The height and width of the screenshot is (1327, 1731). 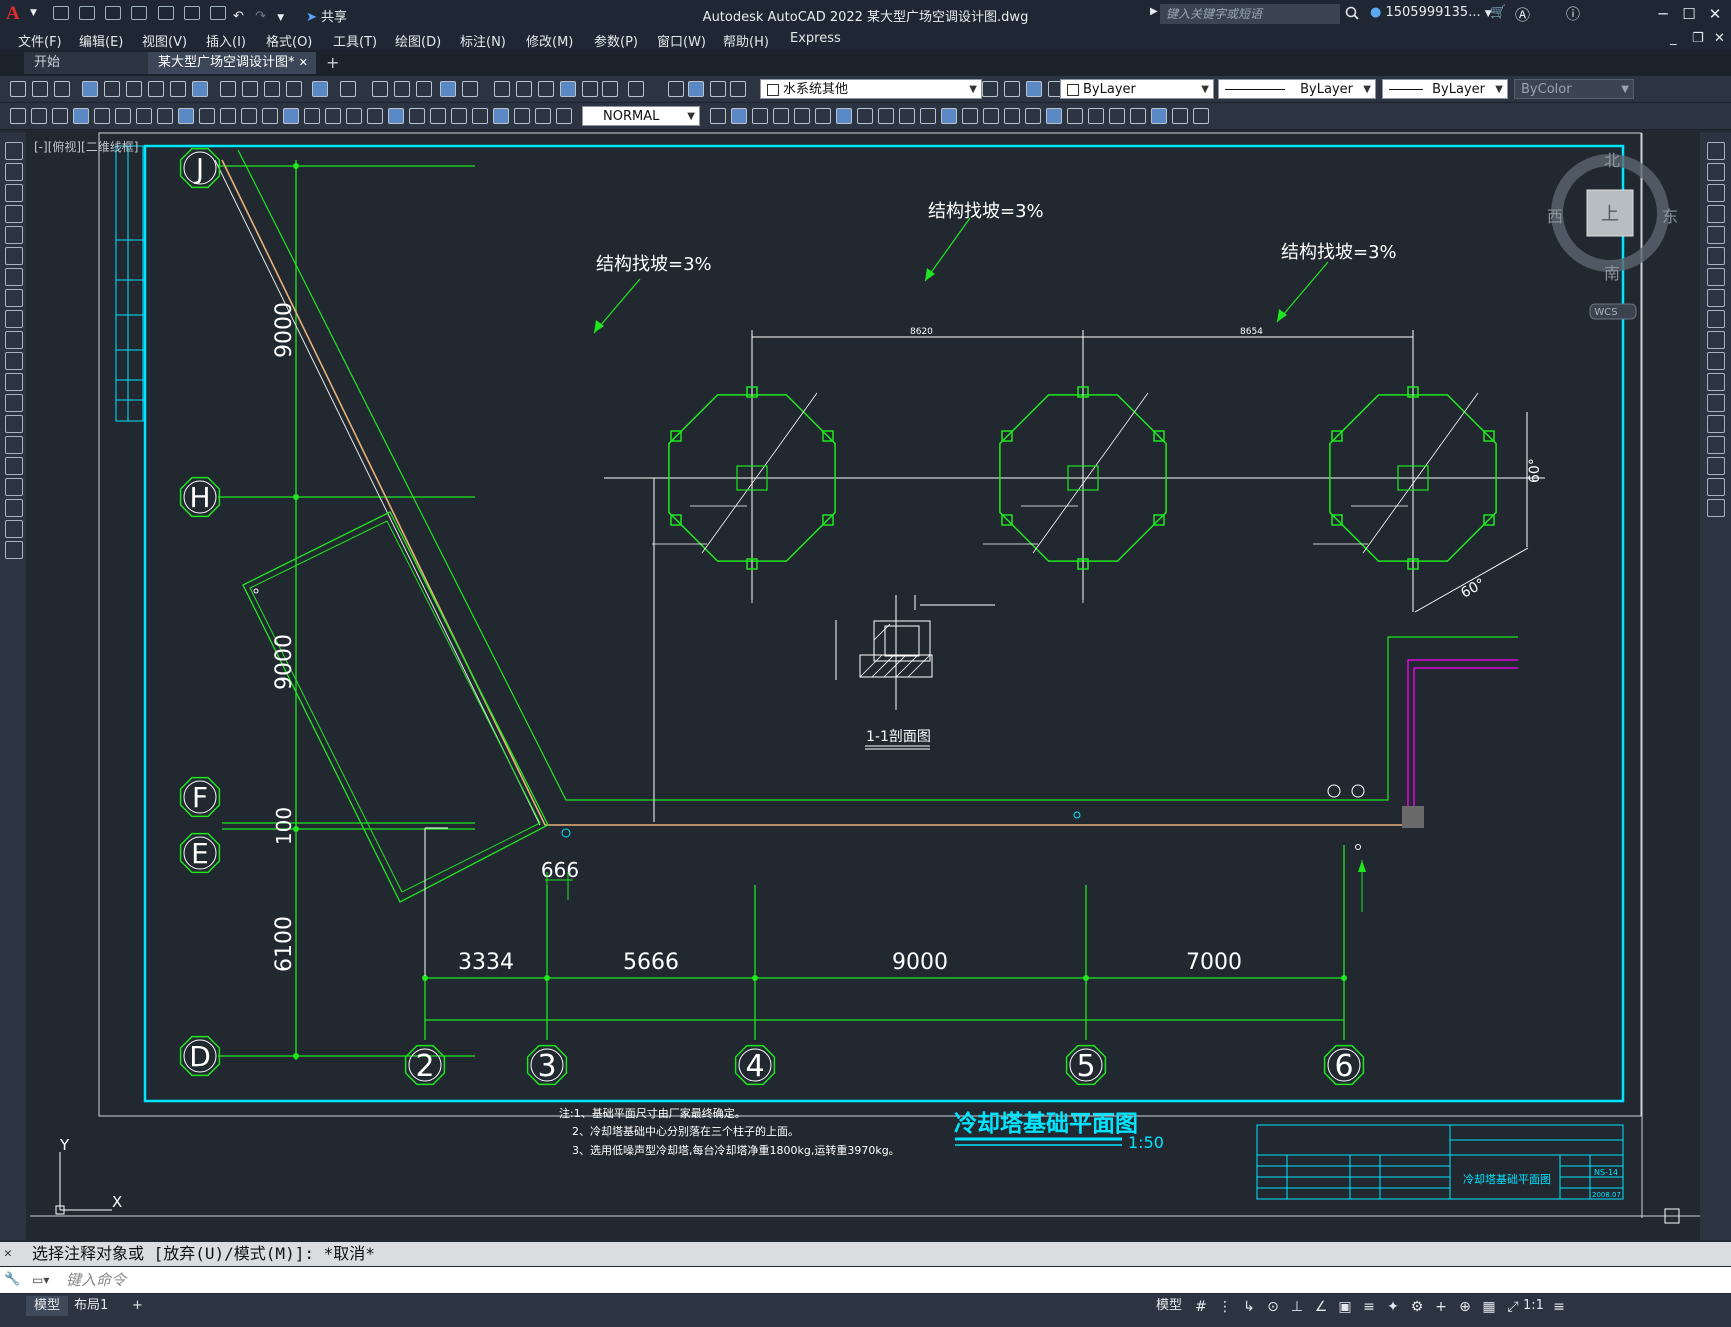 What do you see at coordinates (61, 13) in the screenshot?
I see `new-file-icon` at bounding box center [61, 13].